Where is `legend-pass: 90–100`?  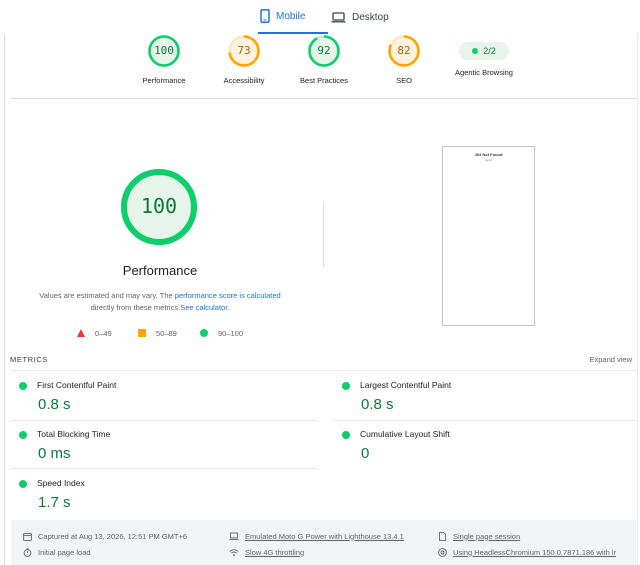 legend-pass: 90–100 is located at coordinates (221, 333).